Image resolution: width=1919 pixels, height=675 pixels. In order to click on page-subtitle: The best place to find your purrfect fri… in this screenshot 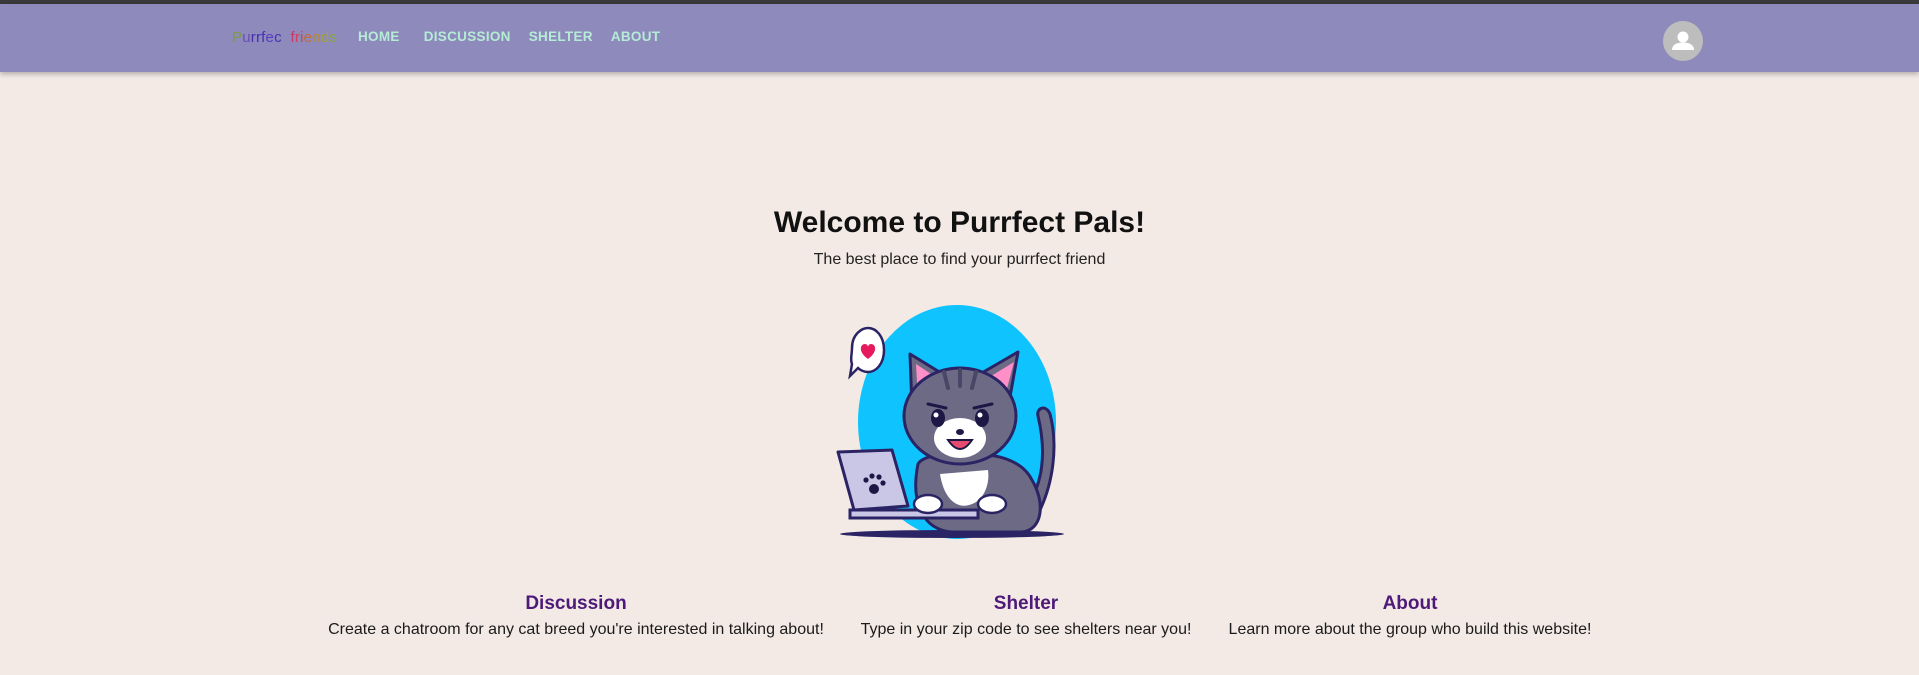, I will do `click(959, 259)`.